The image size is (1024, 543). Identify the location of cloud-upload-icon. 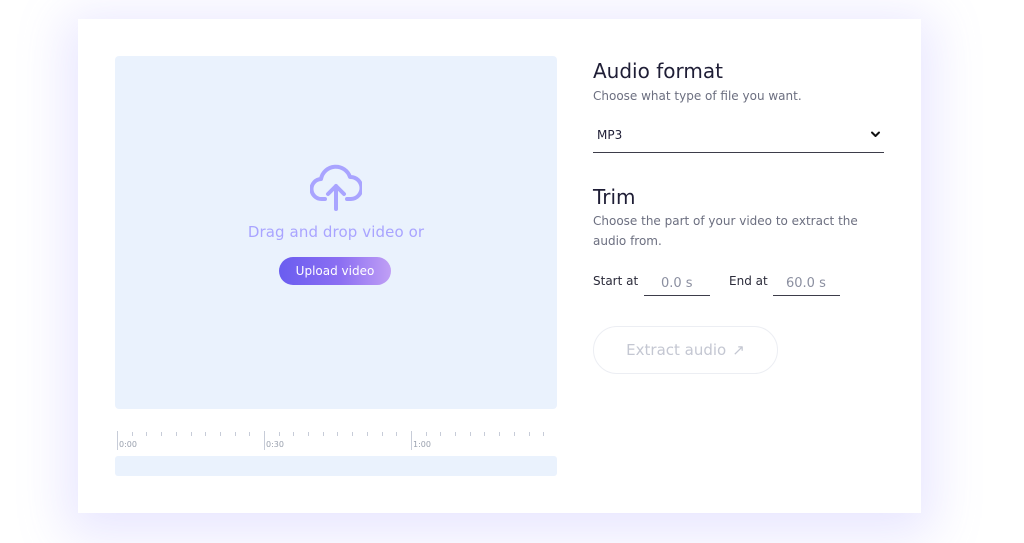
(336, 187).